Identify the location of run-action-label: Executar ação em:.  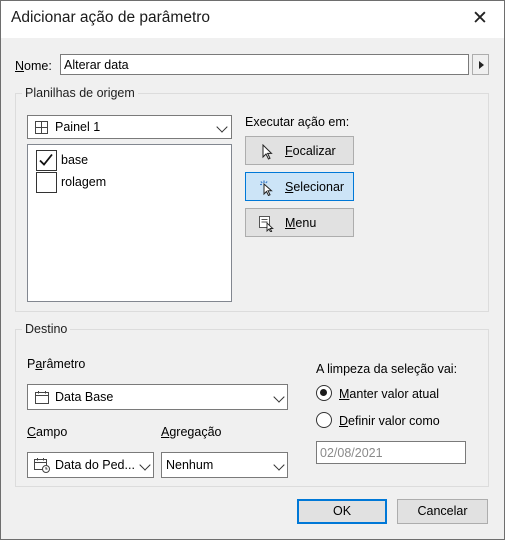
(297, 122).